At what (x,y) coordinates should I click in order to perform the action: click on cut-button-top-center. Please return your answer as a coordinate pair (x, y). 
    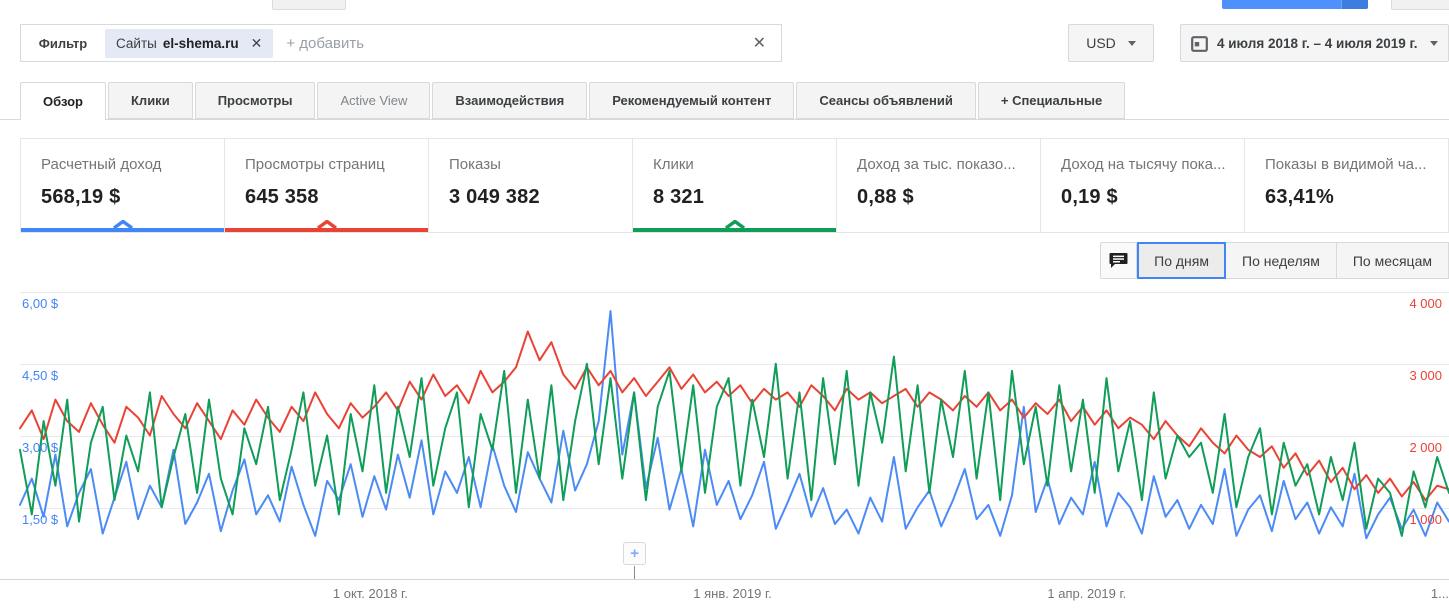
    Looking at the image, I should click on (309, 5).